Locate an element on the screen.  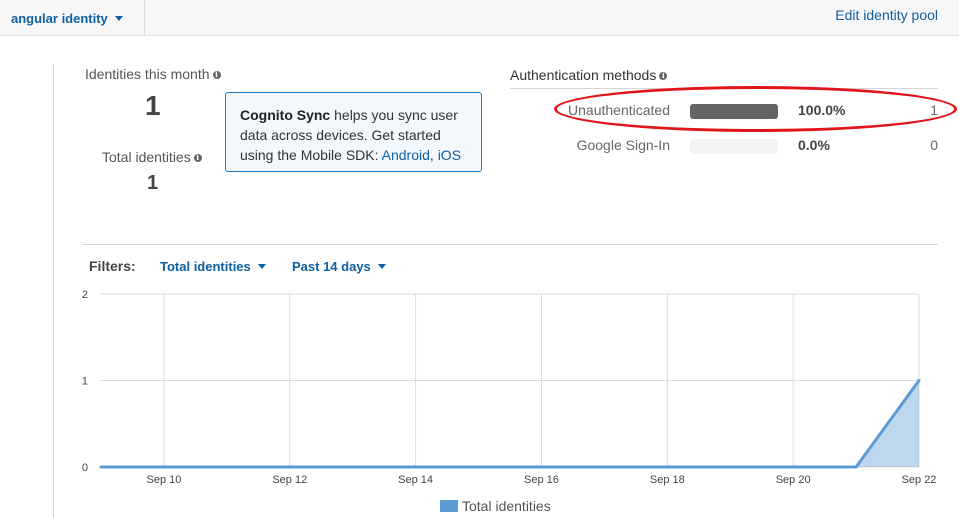
auth-method-percent: 100.0% is located at coordinates (822, 110).